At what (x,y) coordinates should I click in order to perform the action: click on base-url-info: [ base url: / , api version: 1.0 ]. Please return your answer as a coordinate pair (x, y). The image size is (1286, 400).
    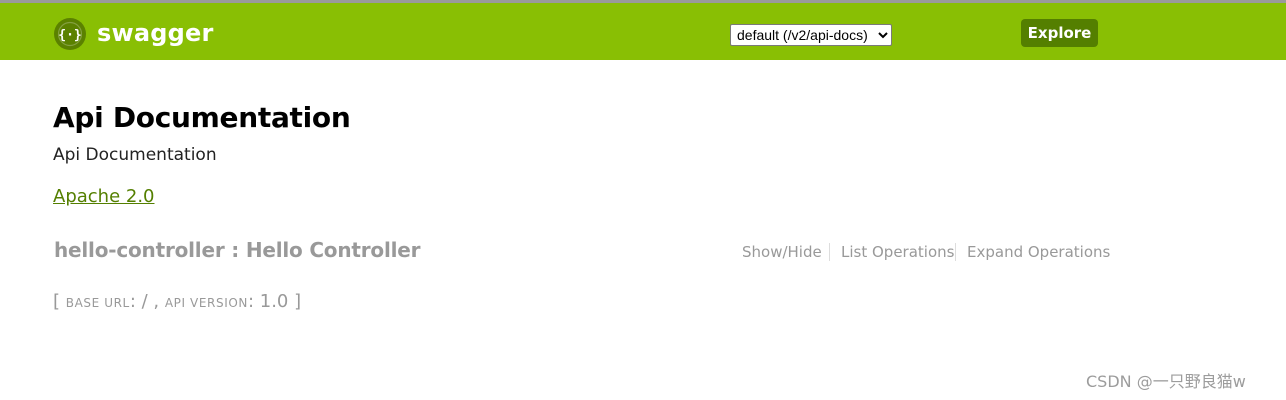
    Looking at the image, I should click on (177, 302).